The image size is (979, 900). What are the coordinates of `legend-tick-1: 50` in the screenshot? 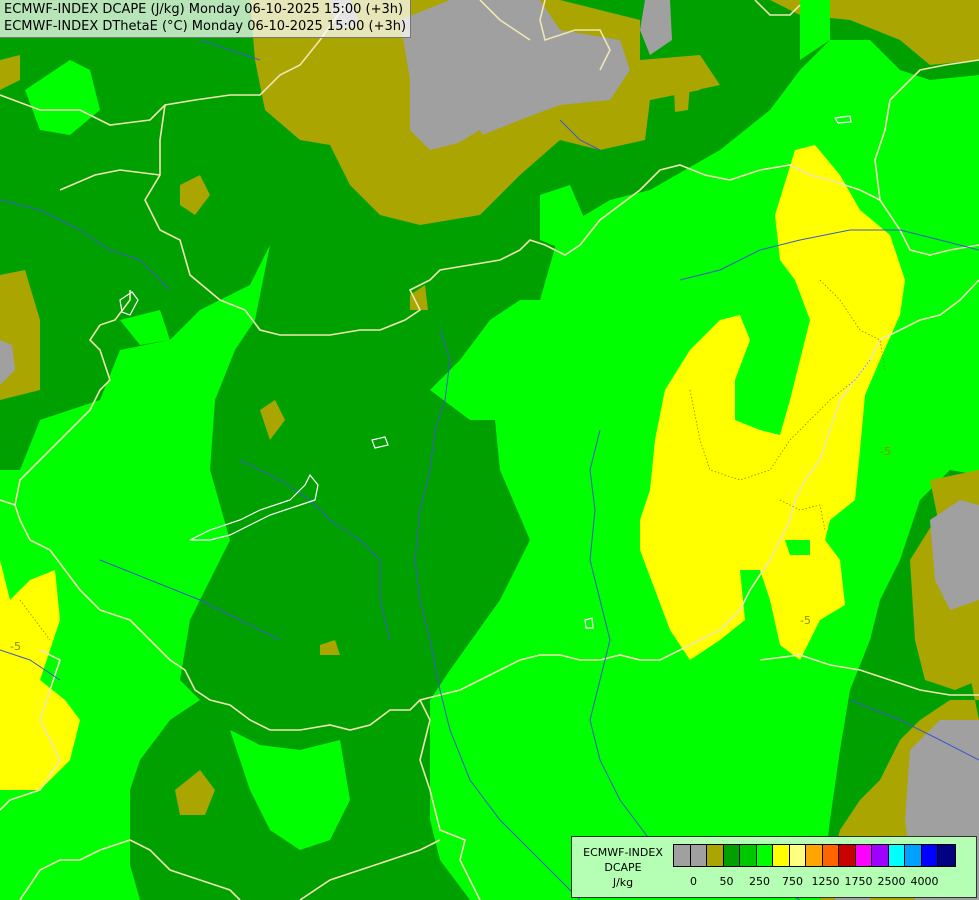 It's located at (726, 881).